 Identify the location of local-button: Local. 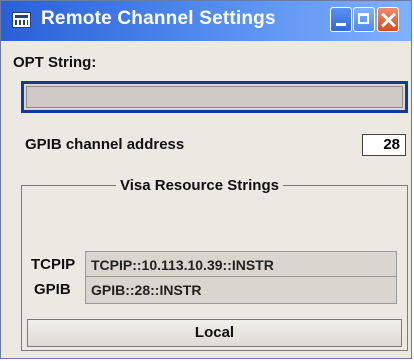
(214, 333).